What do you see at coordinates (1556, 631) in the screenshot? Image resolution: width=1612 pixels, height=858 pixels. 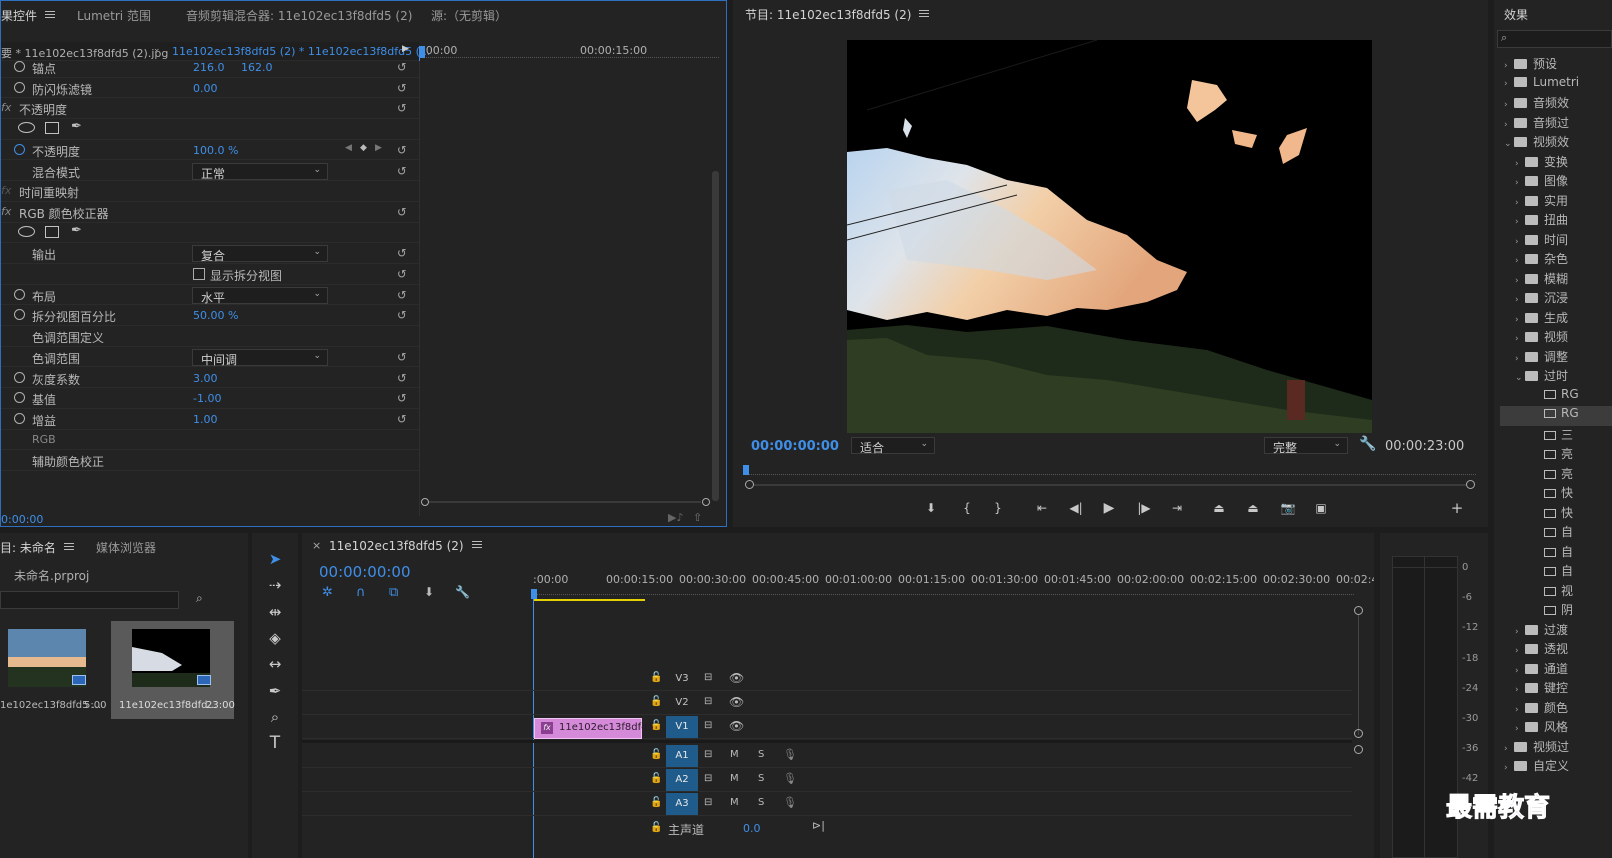 I see `effects-folder: › 过渡` at bounding box center [1556, 631].